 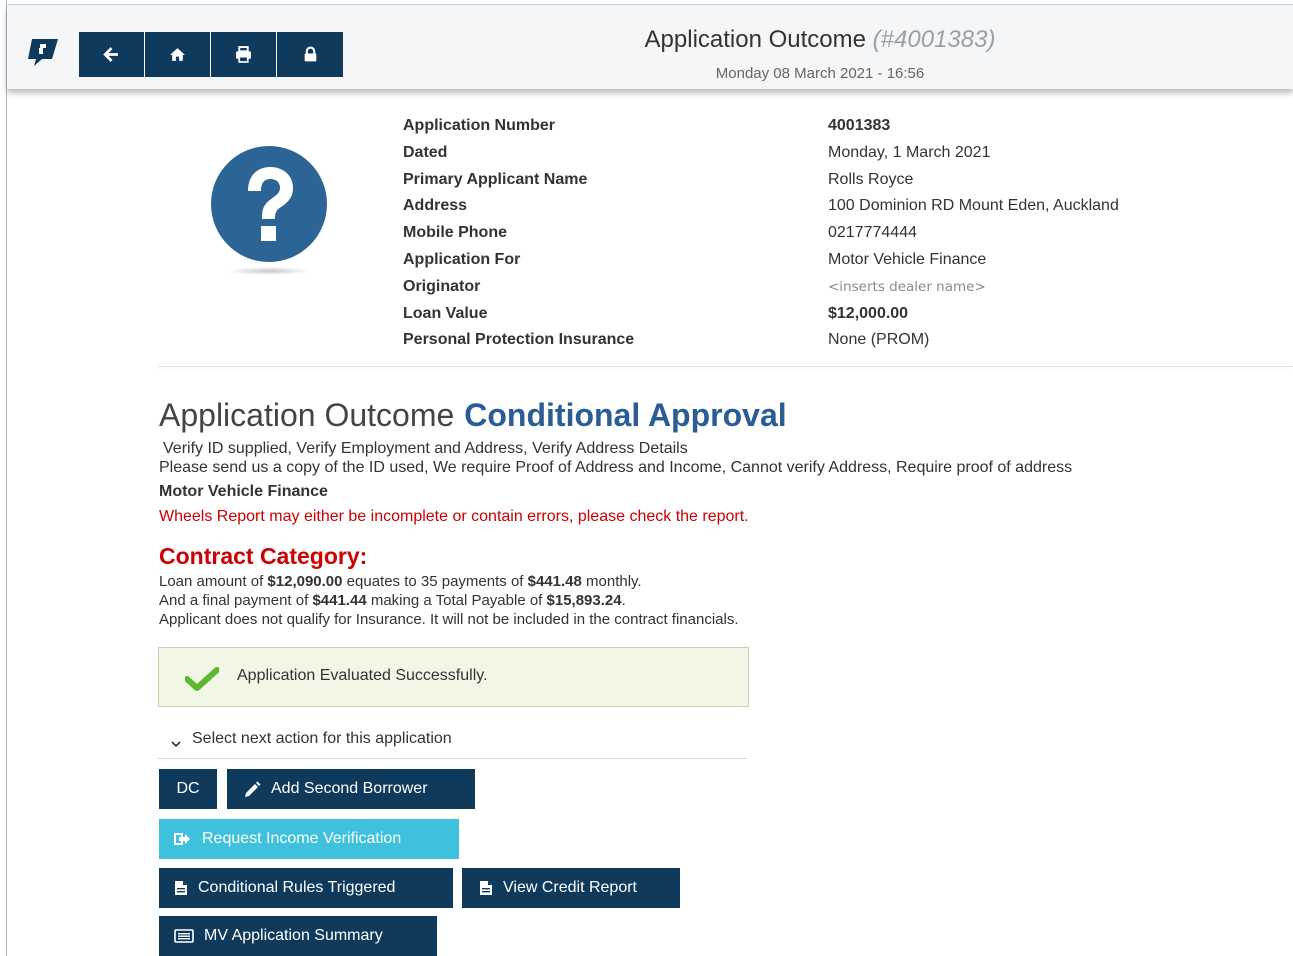 I want to click on label-application-for: Application For, so click(x=462, y=259).